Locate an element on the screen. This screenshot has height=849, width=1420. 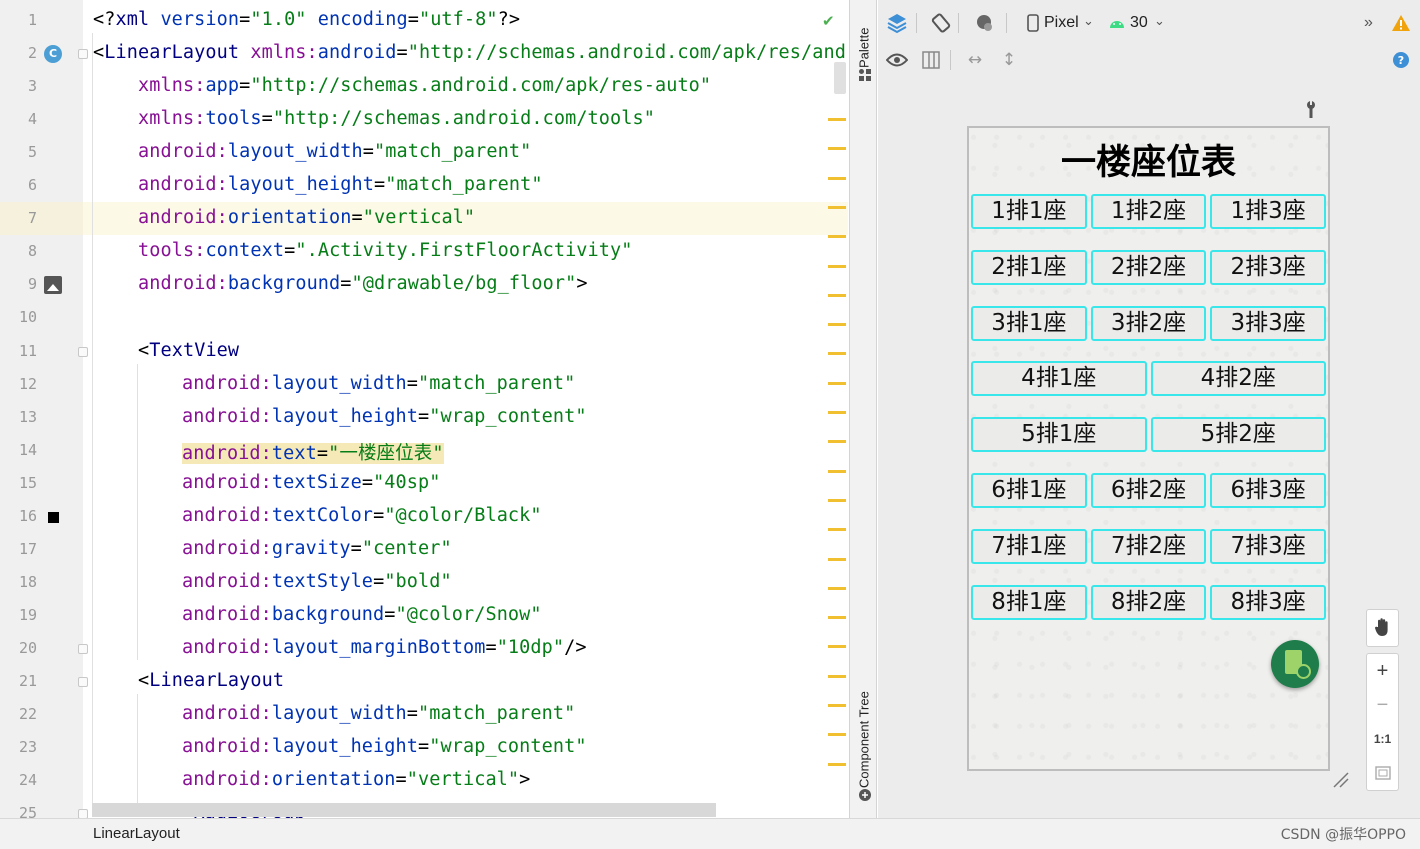
code-line: 5 android:layout_width="match_parent" is located at coordinates (424, 152).